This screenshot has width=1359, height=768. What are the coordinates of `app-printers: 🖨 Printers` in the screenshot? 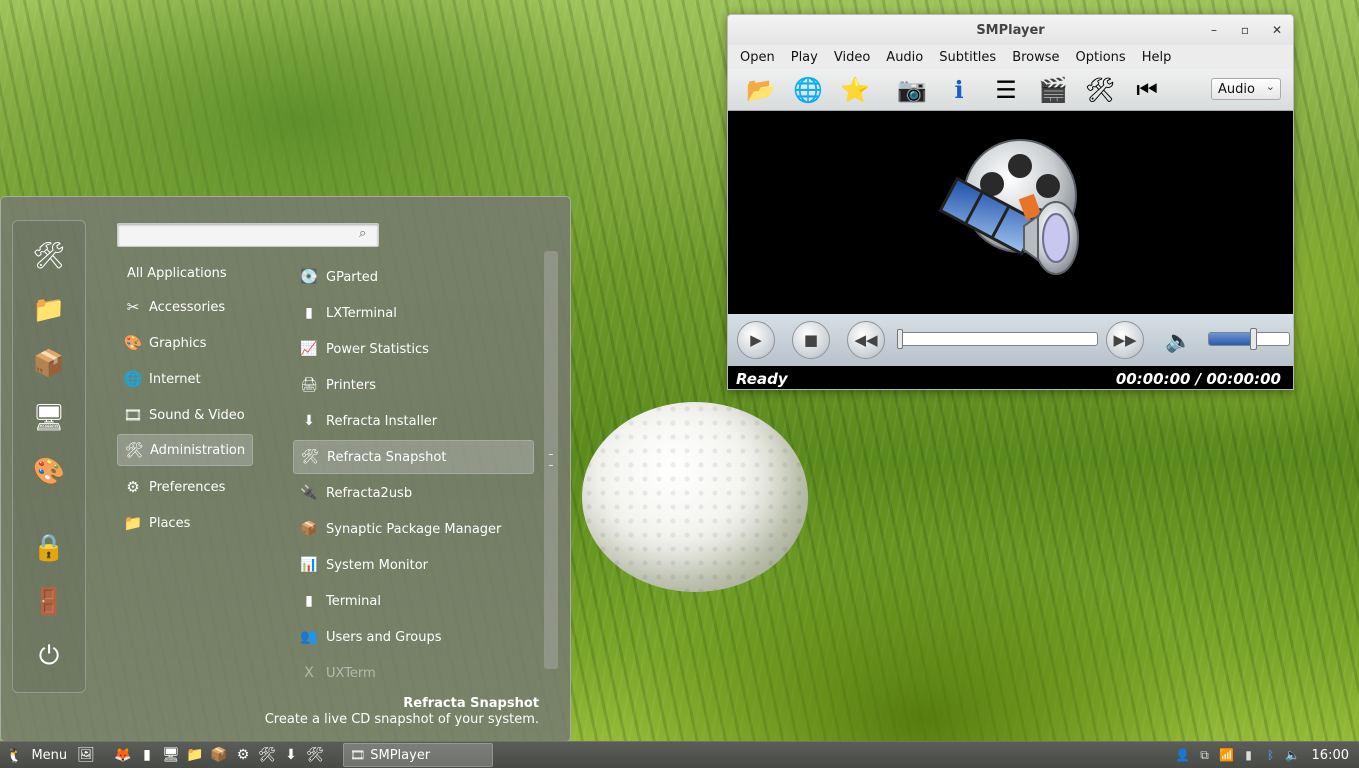 It's located at (413, 385).